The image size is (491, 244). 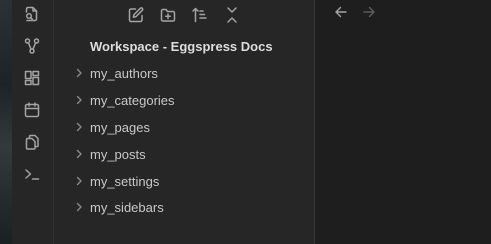 I want to click on folder-label: my_pages, so click(x=120, y=127).